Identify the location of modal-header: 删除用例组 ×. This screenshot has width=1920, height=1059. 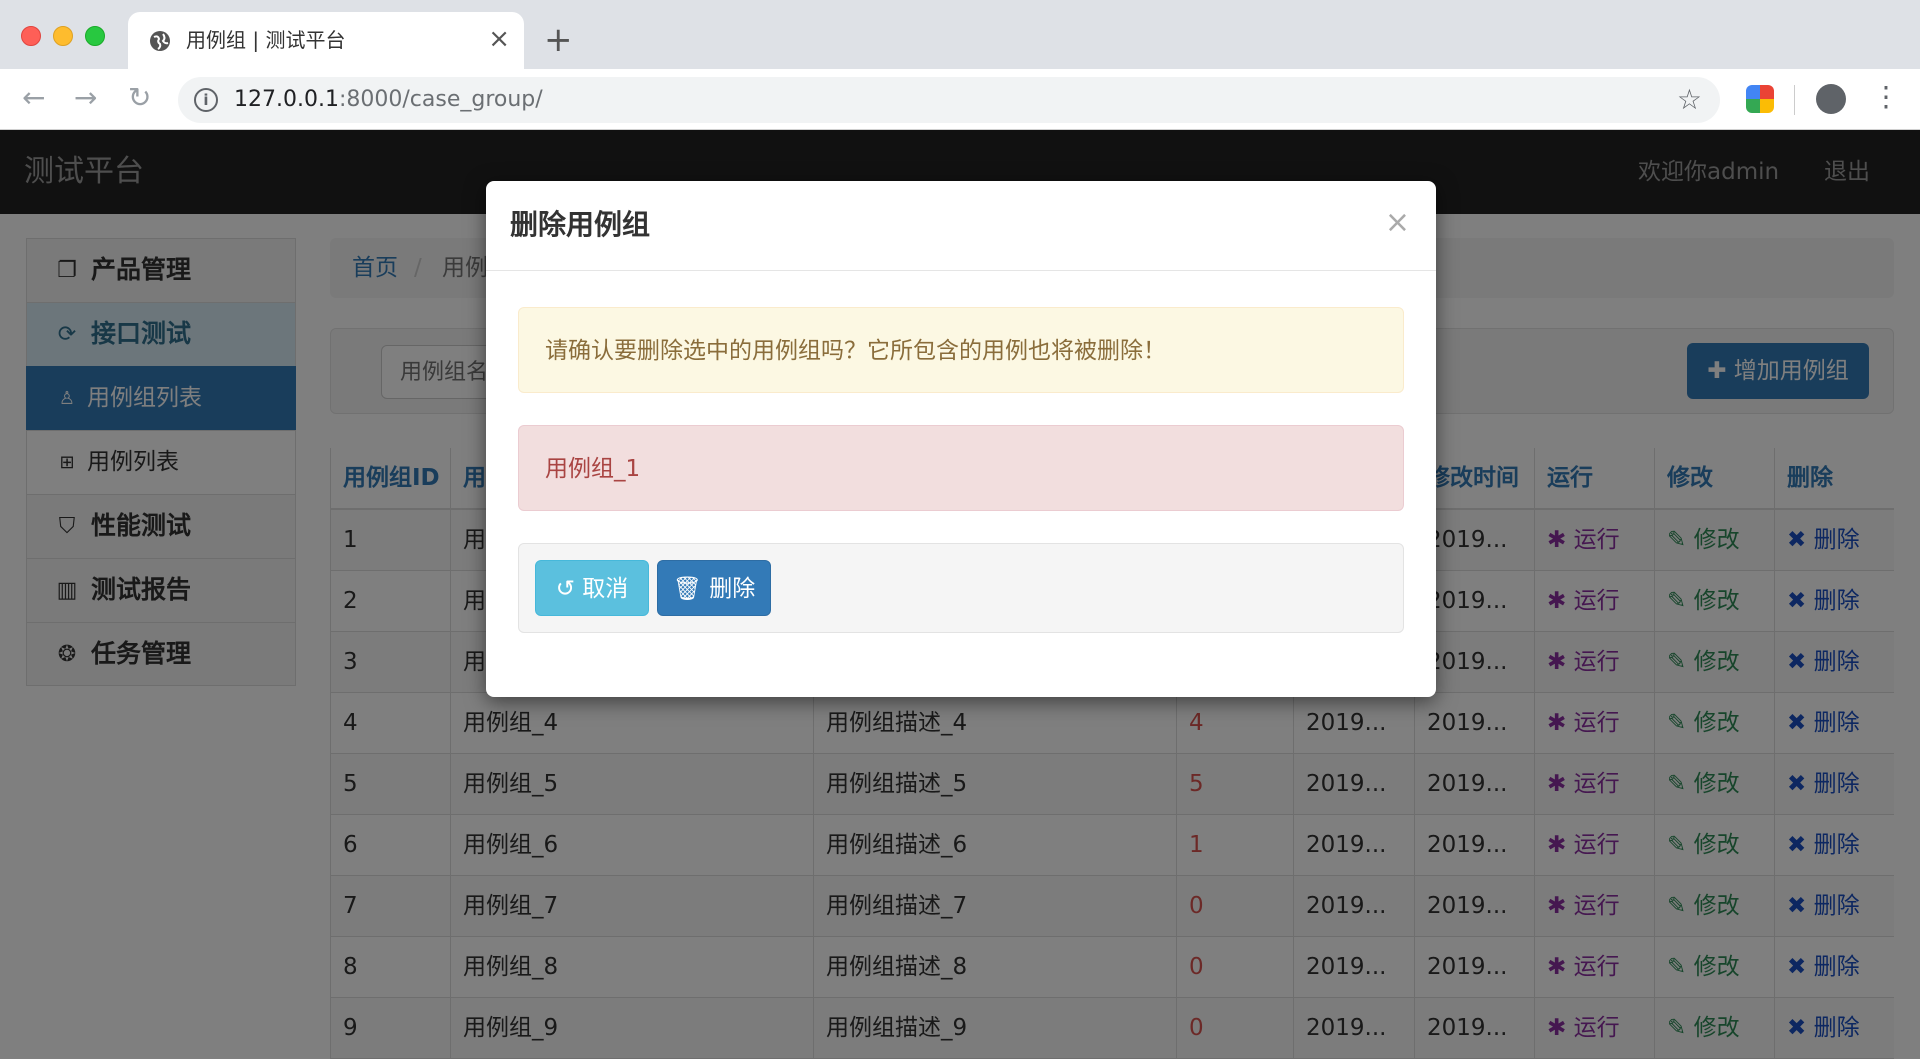
(961, 226).